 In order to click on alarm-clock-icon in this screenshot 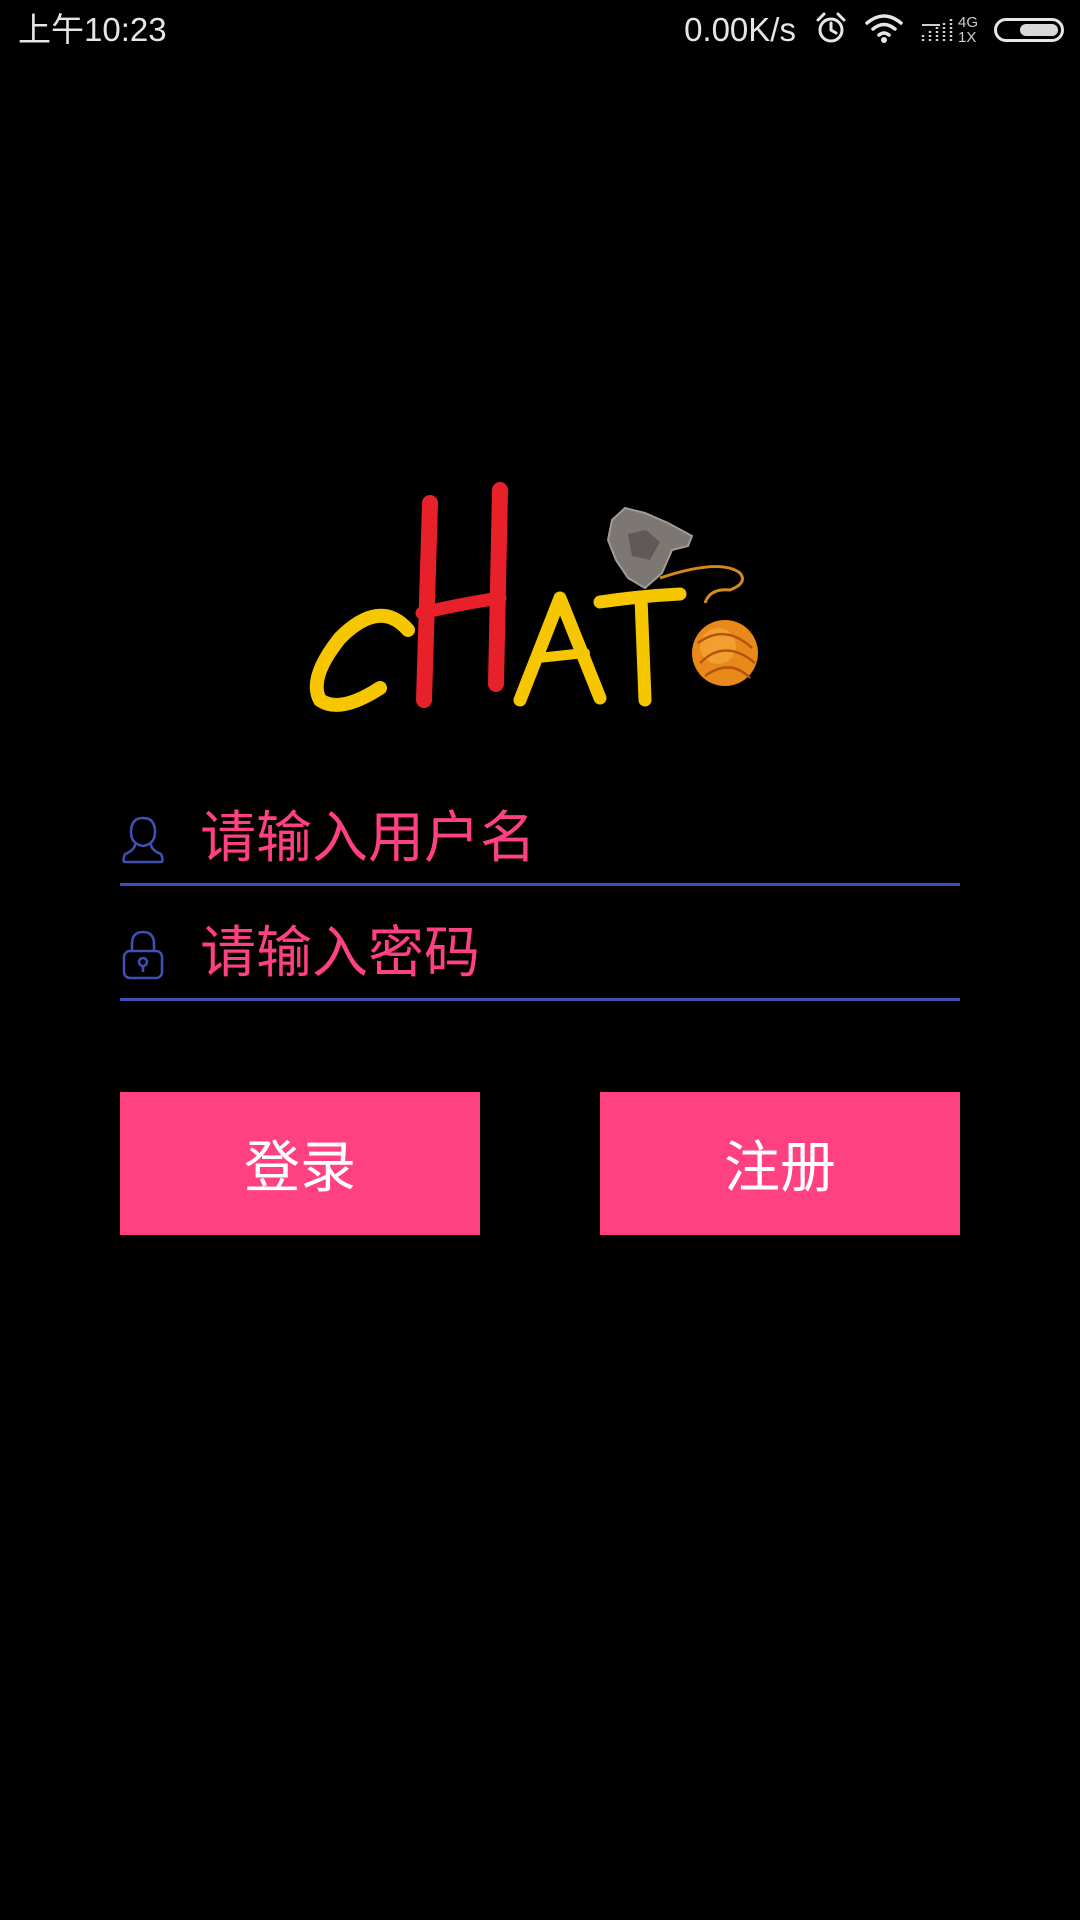, I will do `click(831, 30)`.